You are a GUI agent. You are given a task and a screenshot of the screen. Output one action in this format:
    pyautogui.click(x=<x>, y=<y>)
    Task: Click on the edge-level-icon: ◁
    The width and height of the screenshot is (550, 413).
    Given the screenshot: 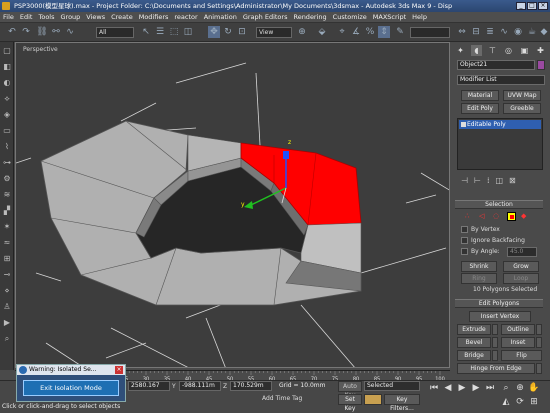 What is the action you would take?
    pyautogui.click(x=481, y=216)
    